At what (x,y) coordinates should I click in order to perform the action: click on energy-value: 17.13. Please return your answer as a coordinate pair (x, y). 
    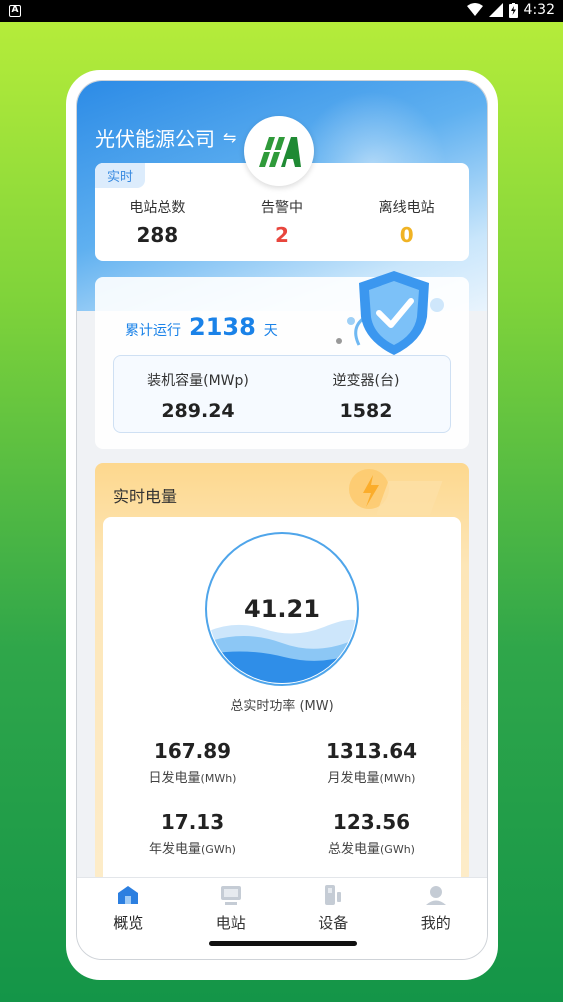
    Looking at the image, I should click on (192, 822).